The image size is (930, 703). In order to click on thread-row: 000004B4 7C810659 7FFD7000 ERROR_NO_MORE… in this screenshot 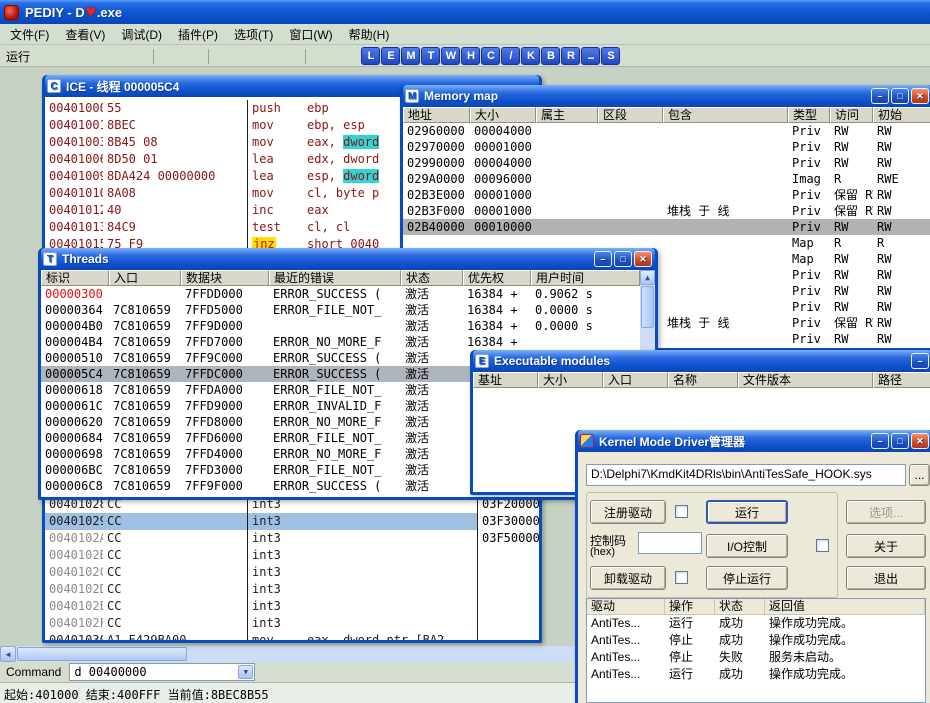, I will do `click(340, 342)`.